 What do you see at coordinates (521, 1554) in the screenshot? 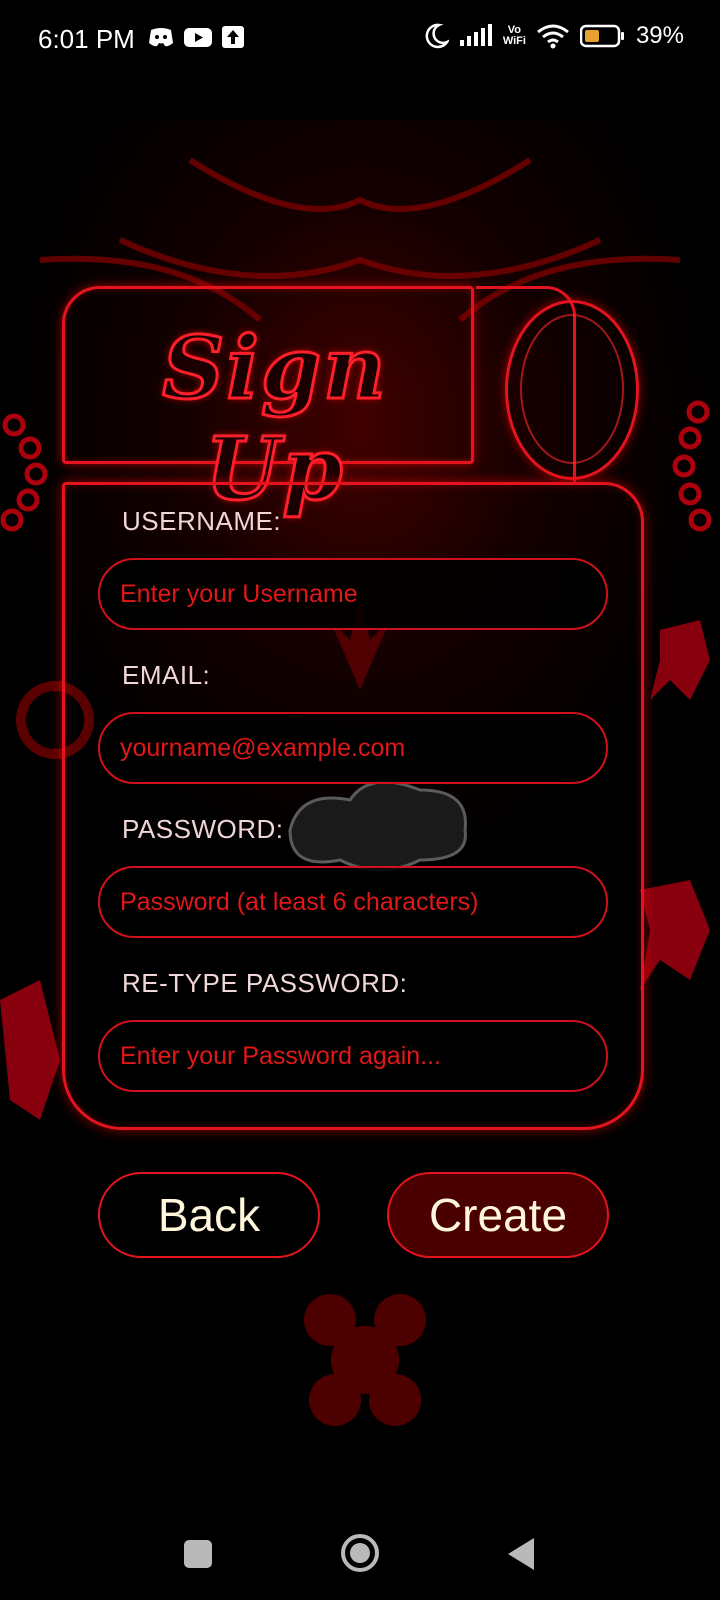
I see `back-nav-icon` at bounding box center [521, 1554].